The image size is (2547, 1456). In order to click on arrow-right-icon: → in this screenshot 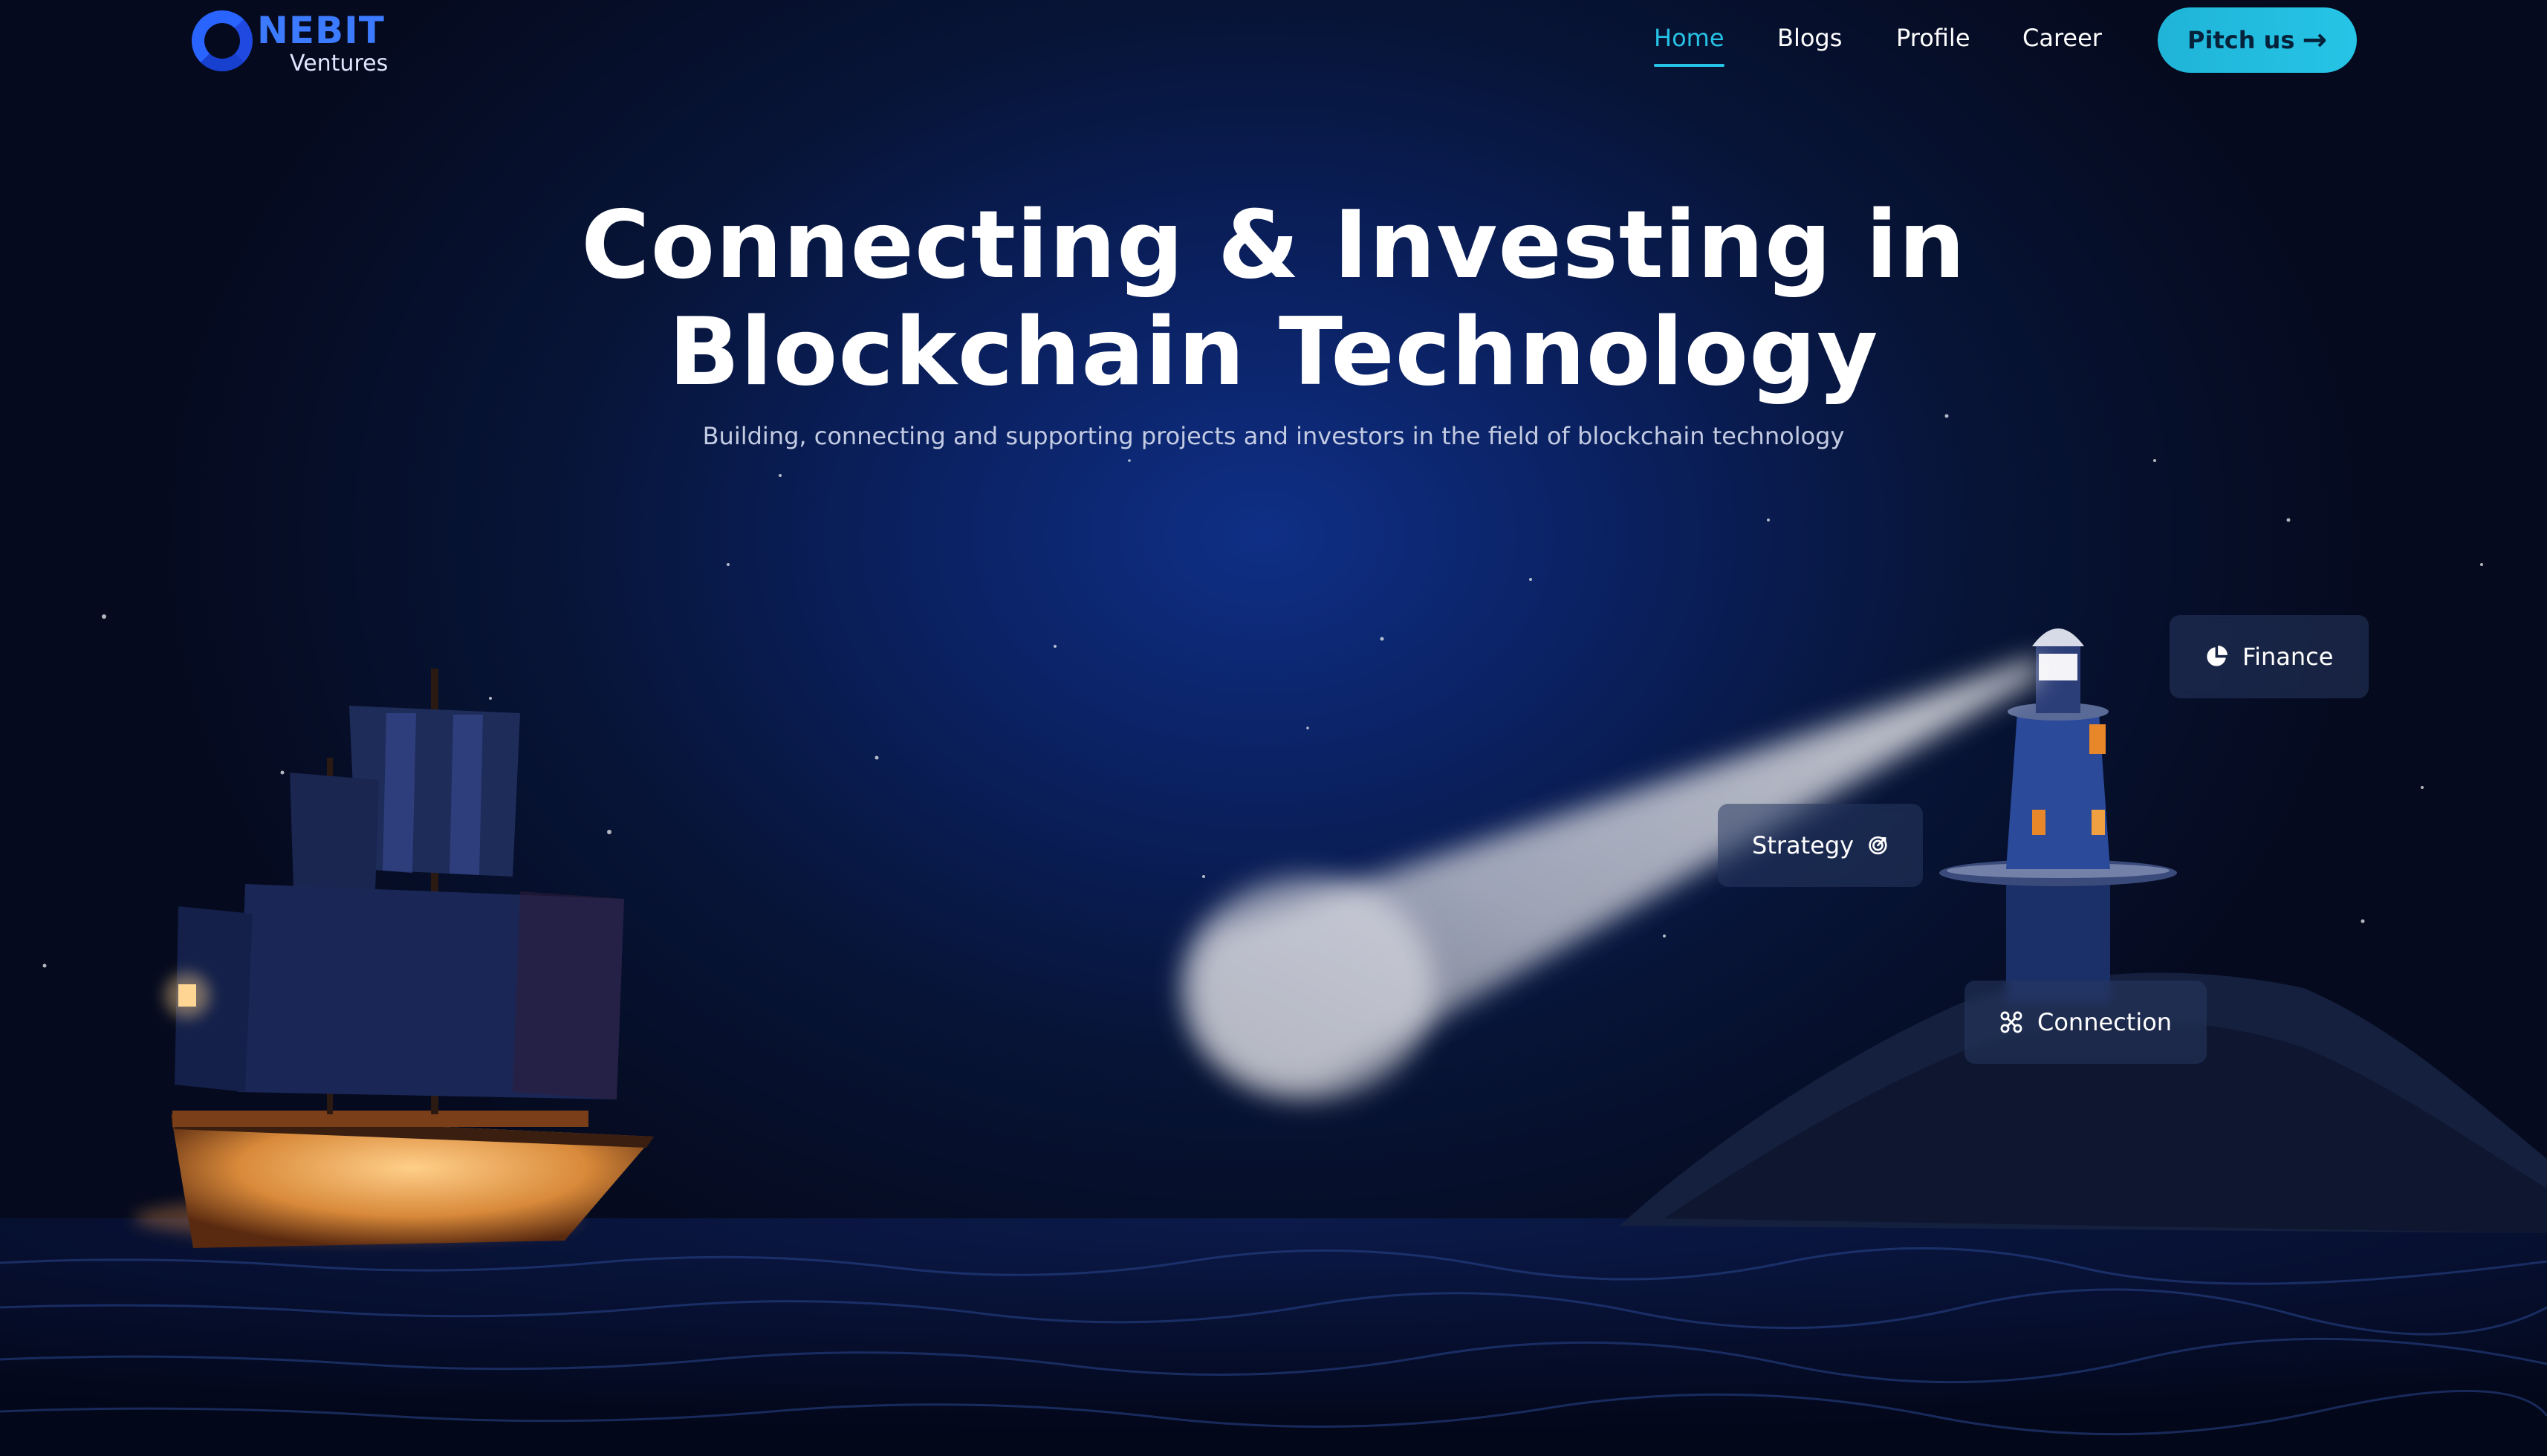, I will do `click(2315, 40)`.